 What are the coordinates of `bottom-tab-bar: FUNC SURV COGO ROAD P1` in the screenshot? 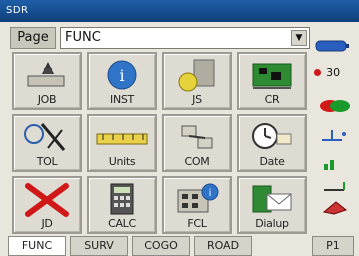 It's located at (179, 246).